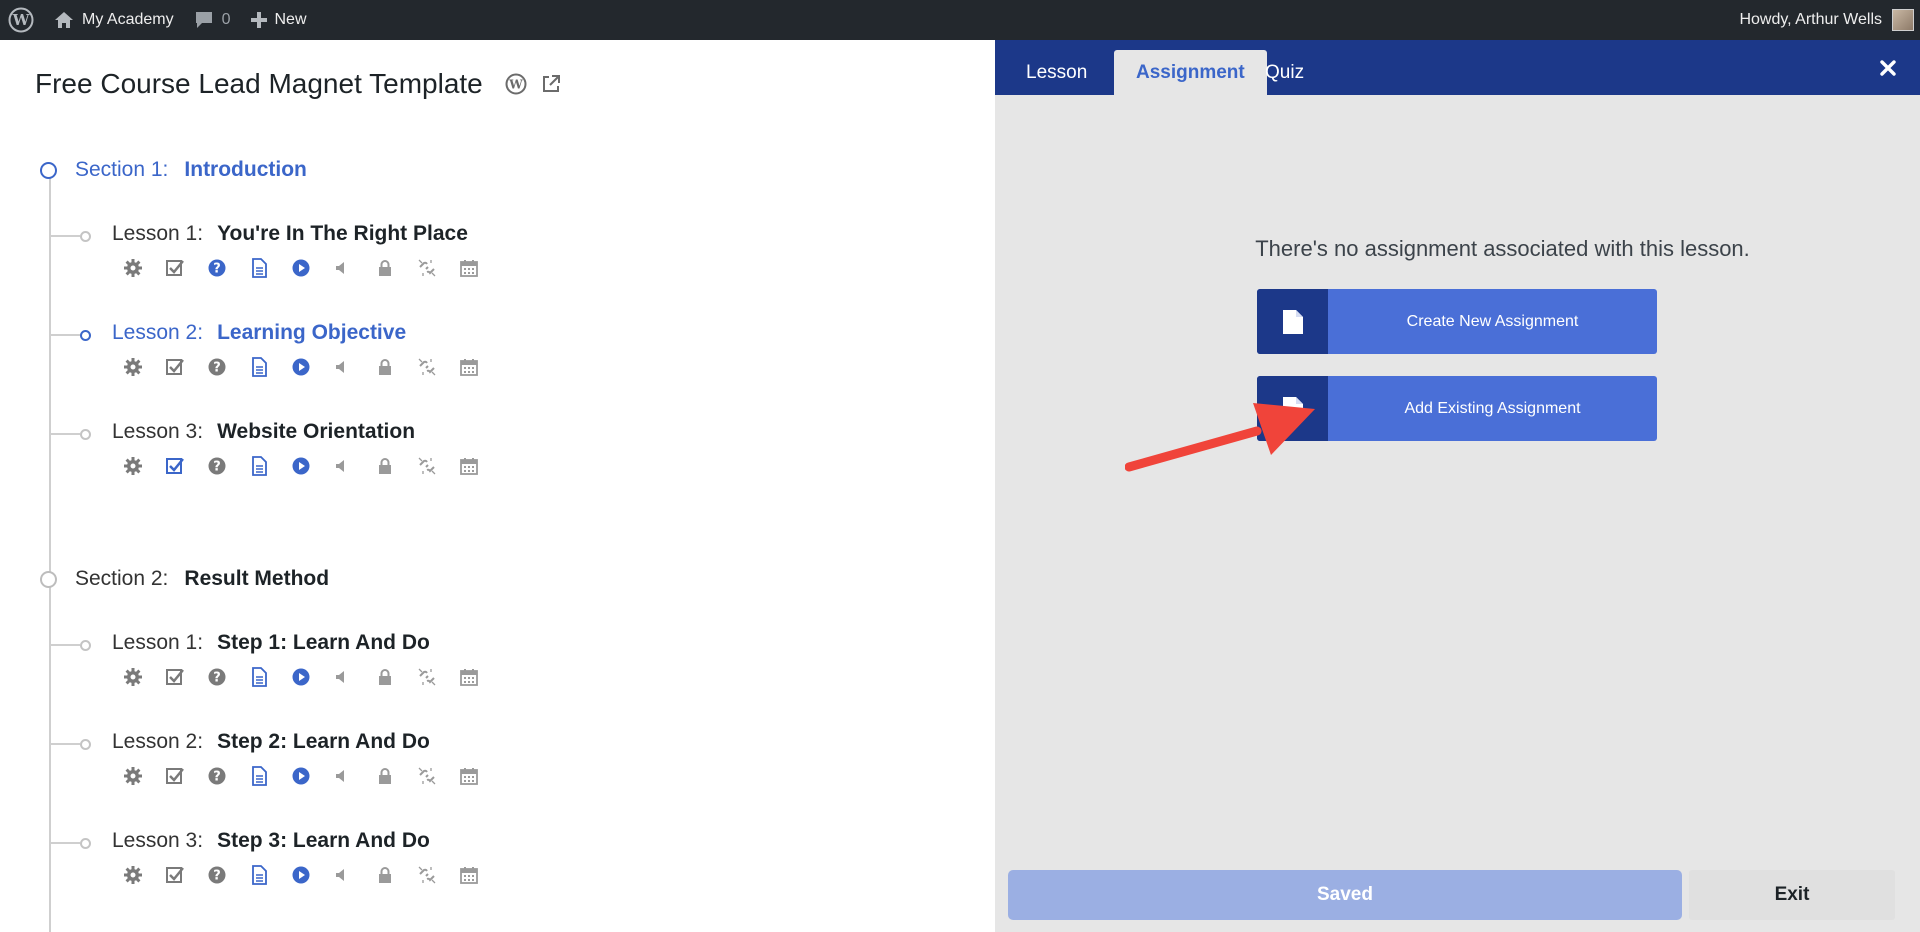 Image resolution: width=1920 pixels, height=932 pixels. What do you see at coordinates (271, 742) in the screenshot?
I see `lesson-title: Lesson 2: Step 2: Learn And Do` at bounding box center [271, 742].